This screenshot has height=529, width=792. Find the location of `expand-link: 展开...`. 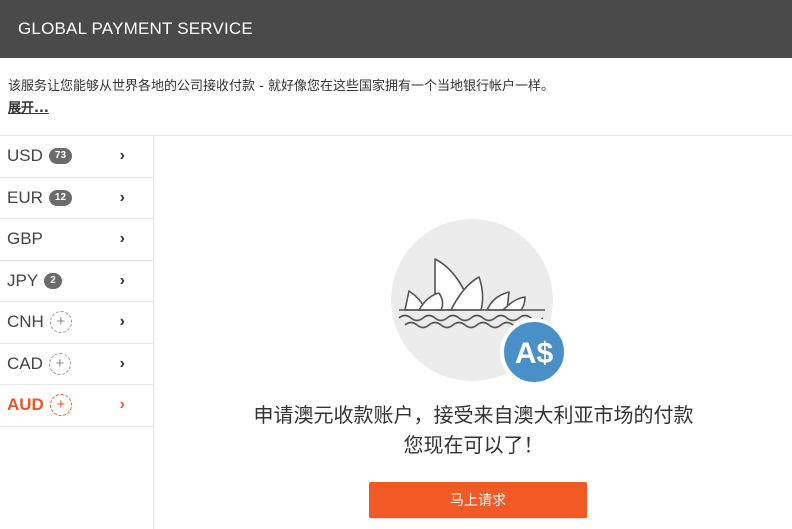

expand-link: 展开... is located at coordinates (28, 109).